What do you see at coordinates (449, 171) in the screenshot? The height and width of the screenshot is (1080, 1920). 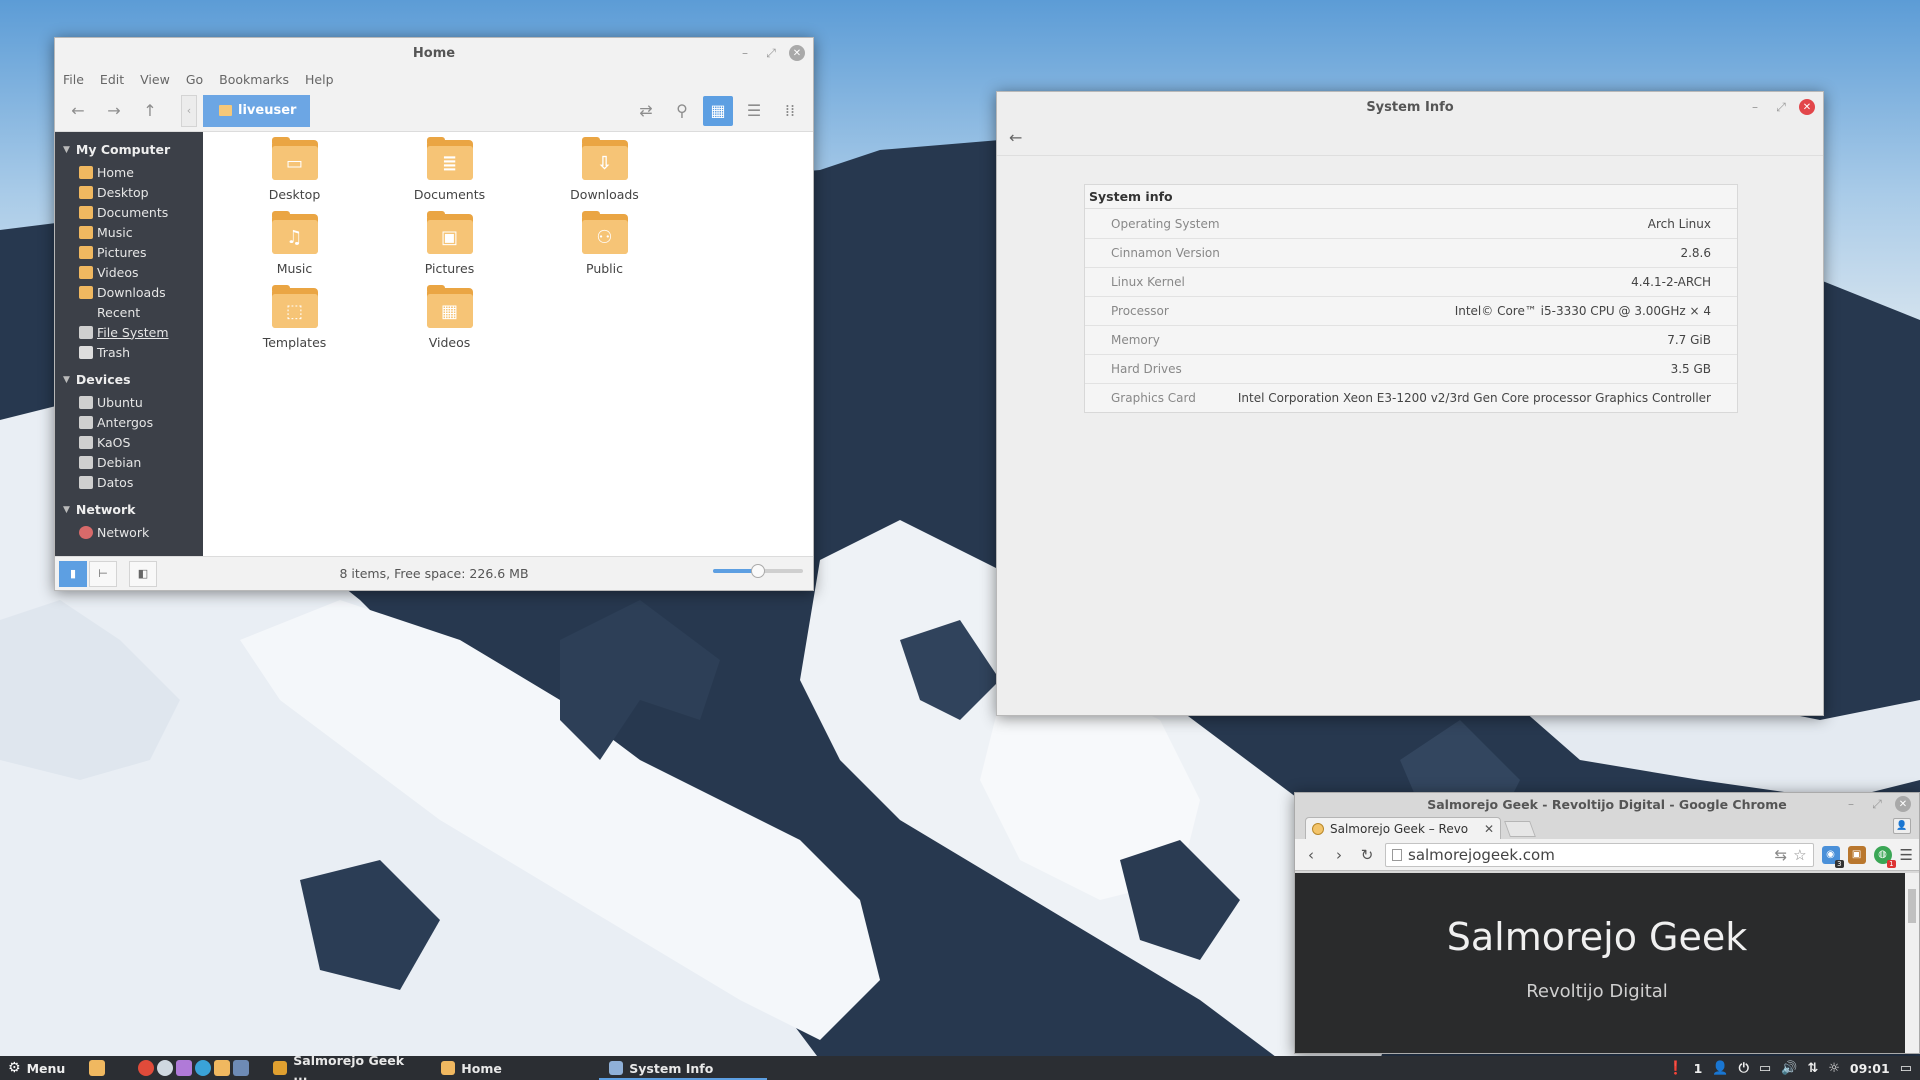 I see `folder-item-documents: ≣ Documents` at bounding box center [449, 171].